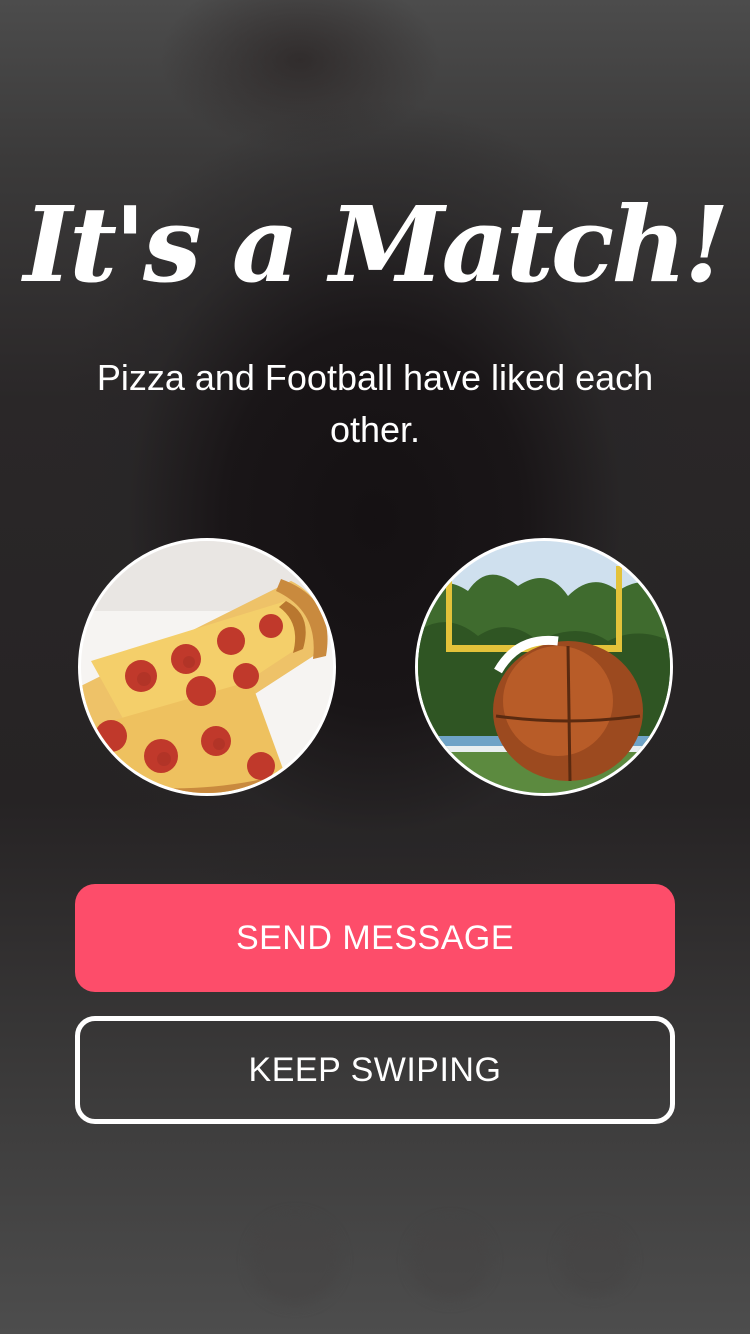 Image resolution: width=750 pixels, height=1334 pixels. I want to click on send-message-button: SEND MESSAGE, so click(375, 938).